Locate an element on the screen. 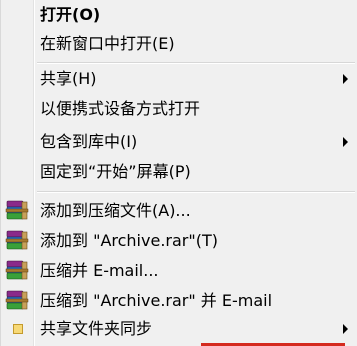 This screenshot has height=346, width=357. menu-item-label: 包含到库中(I) is located at coordinates (89, 141).